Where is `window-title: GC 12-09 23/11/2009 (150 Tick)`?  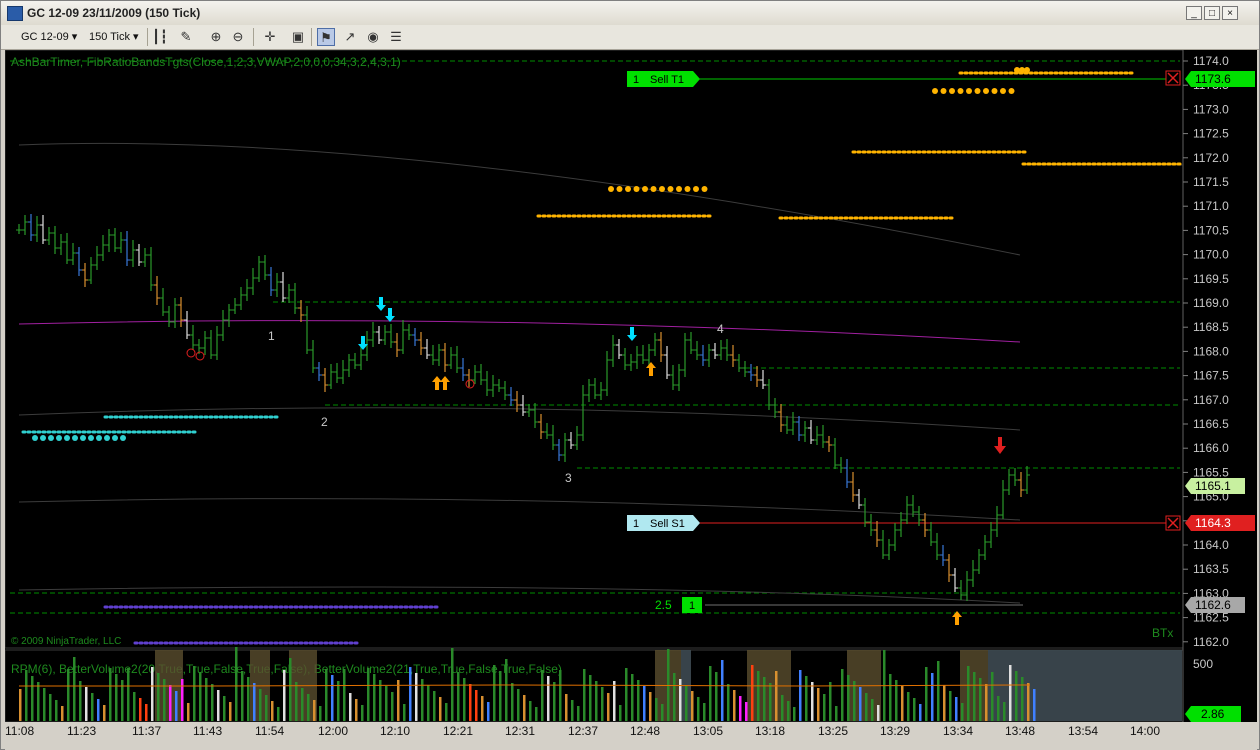 window-title: GC 12-09 23/11/2009 (150 Tick) is located at coordinates (114, 13).